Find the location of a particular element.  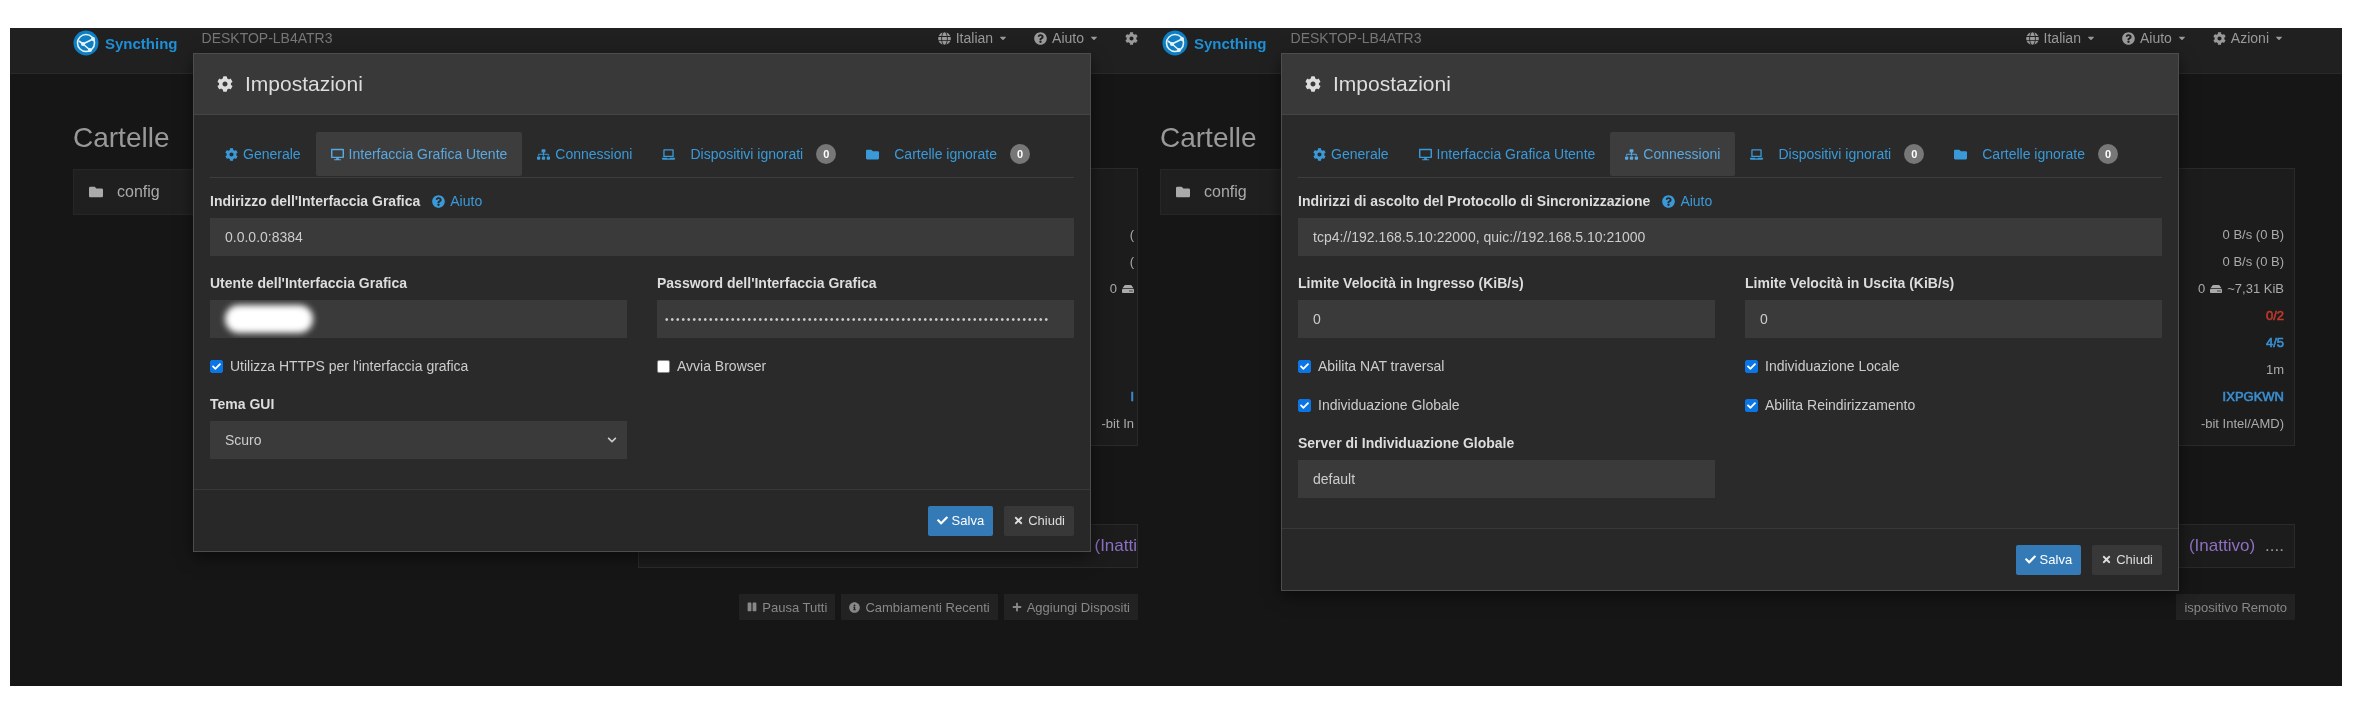

device-value: -bit In is located at coordinates (1117, 423).